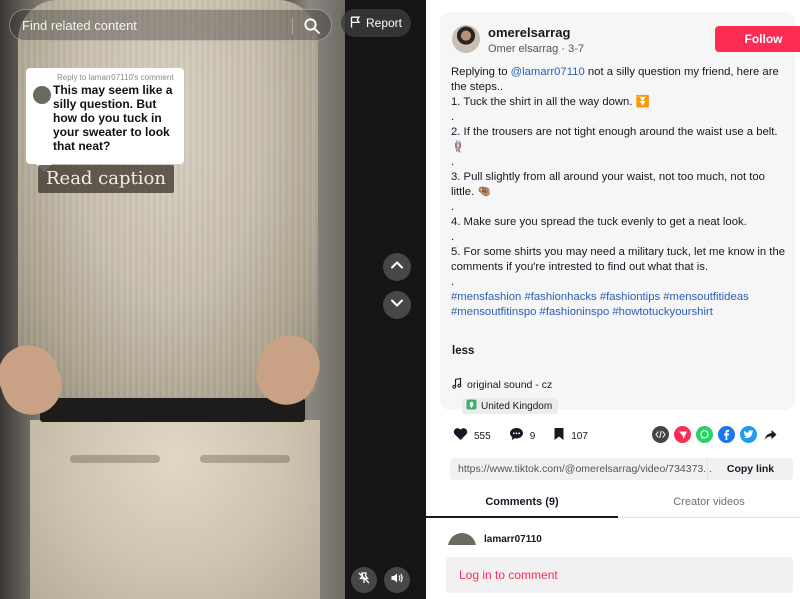 This screenshot has height=599, width=800. I want to click on sound-link: original sound - cz, so click(502, 384).